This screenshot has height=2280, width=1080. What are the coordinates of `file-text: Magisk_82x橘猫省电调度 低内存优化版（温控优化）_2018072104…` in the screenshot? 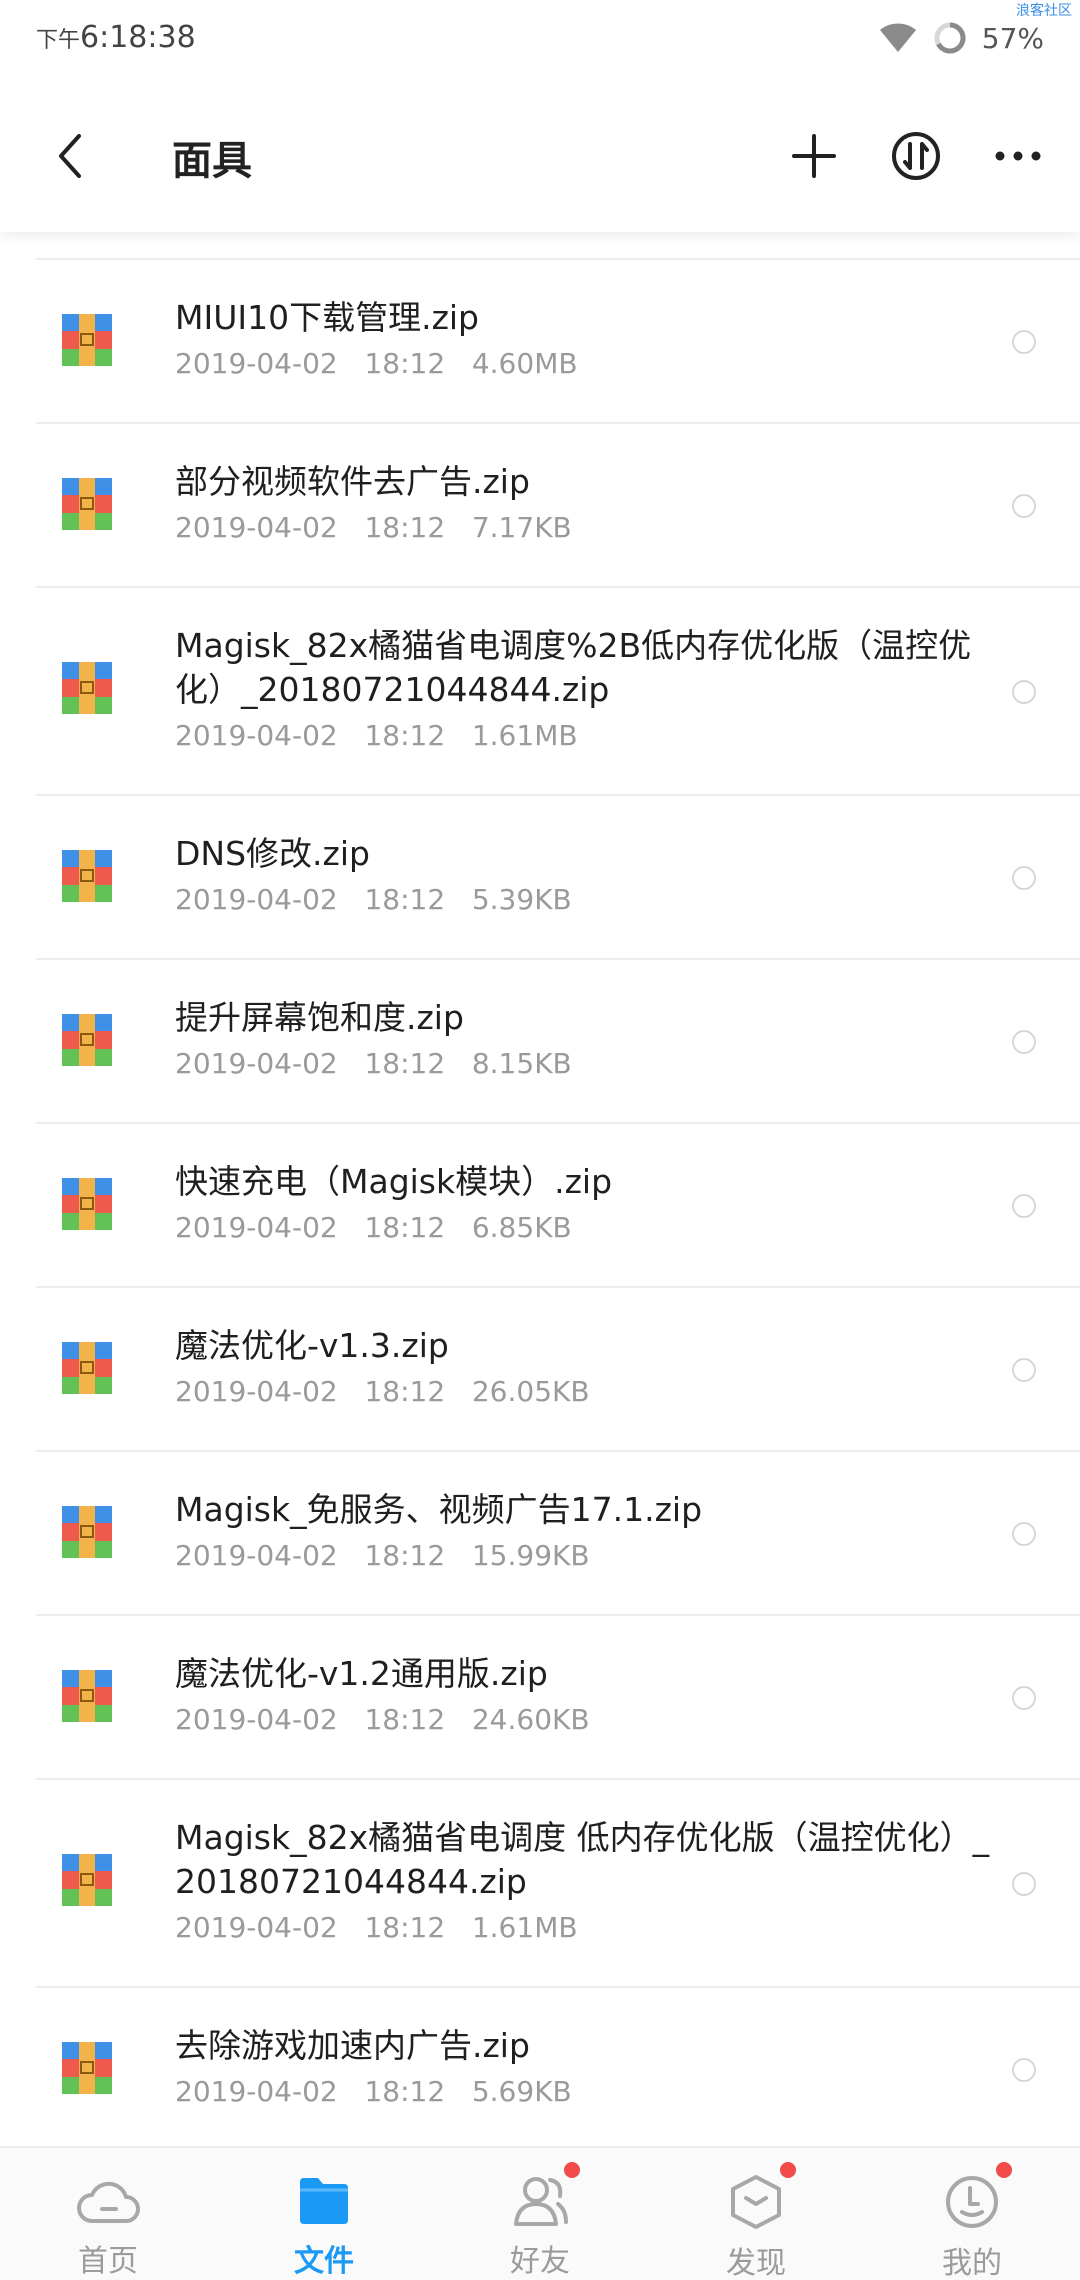 It's located at (590, 1882).